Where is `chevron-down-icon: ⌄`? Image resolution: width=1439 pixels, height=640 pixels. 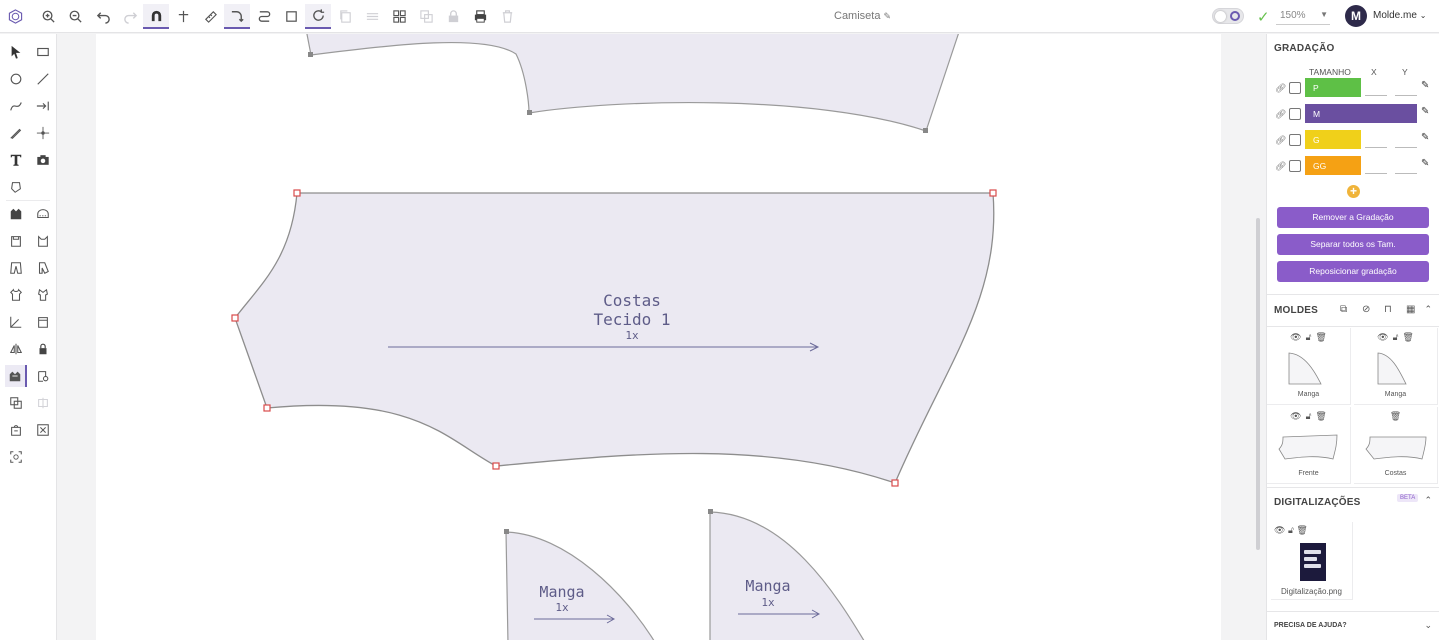
chevron-down-icon: ⌄ is located at coordinates (1428, 625).